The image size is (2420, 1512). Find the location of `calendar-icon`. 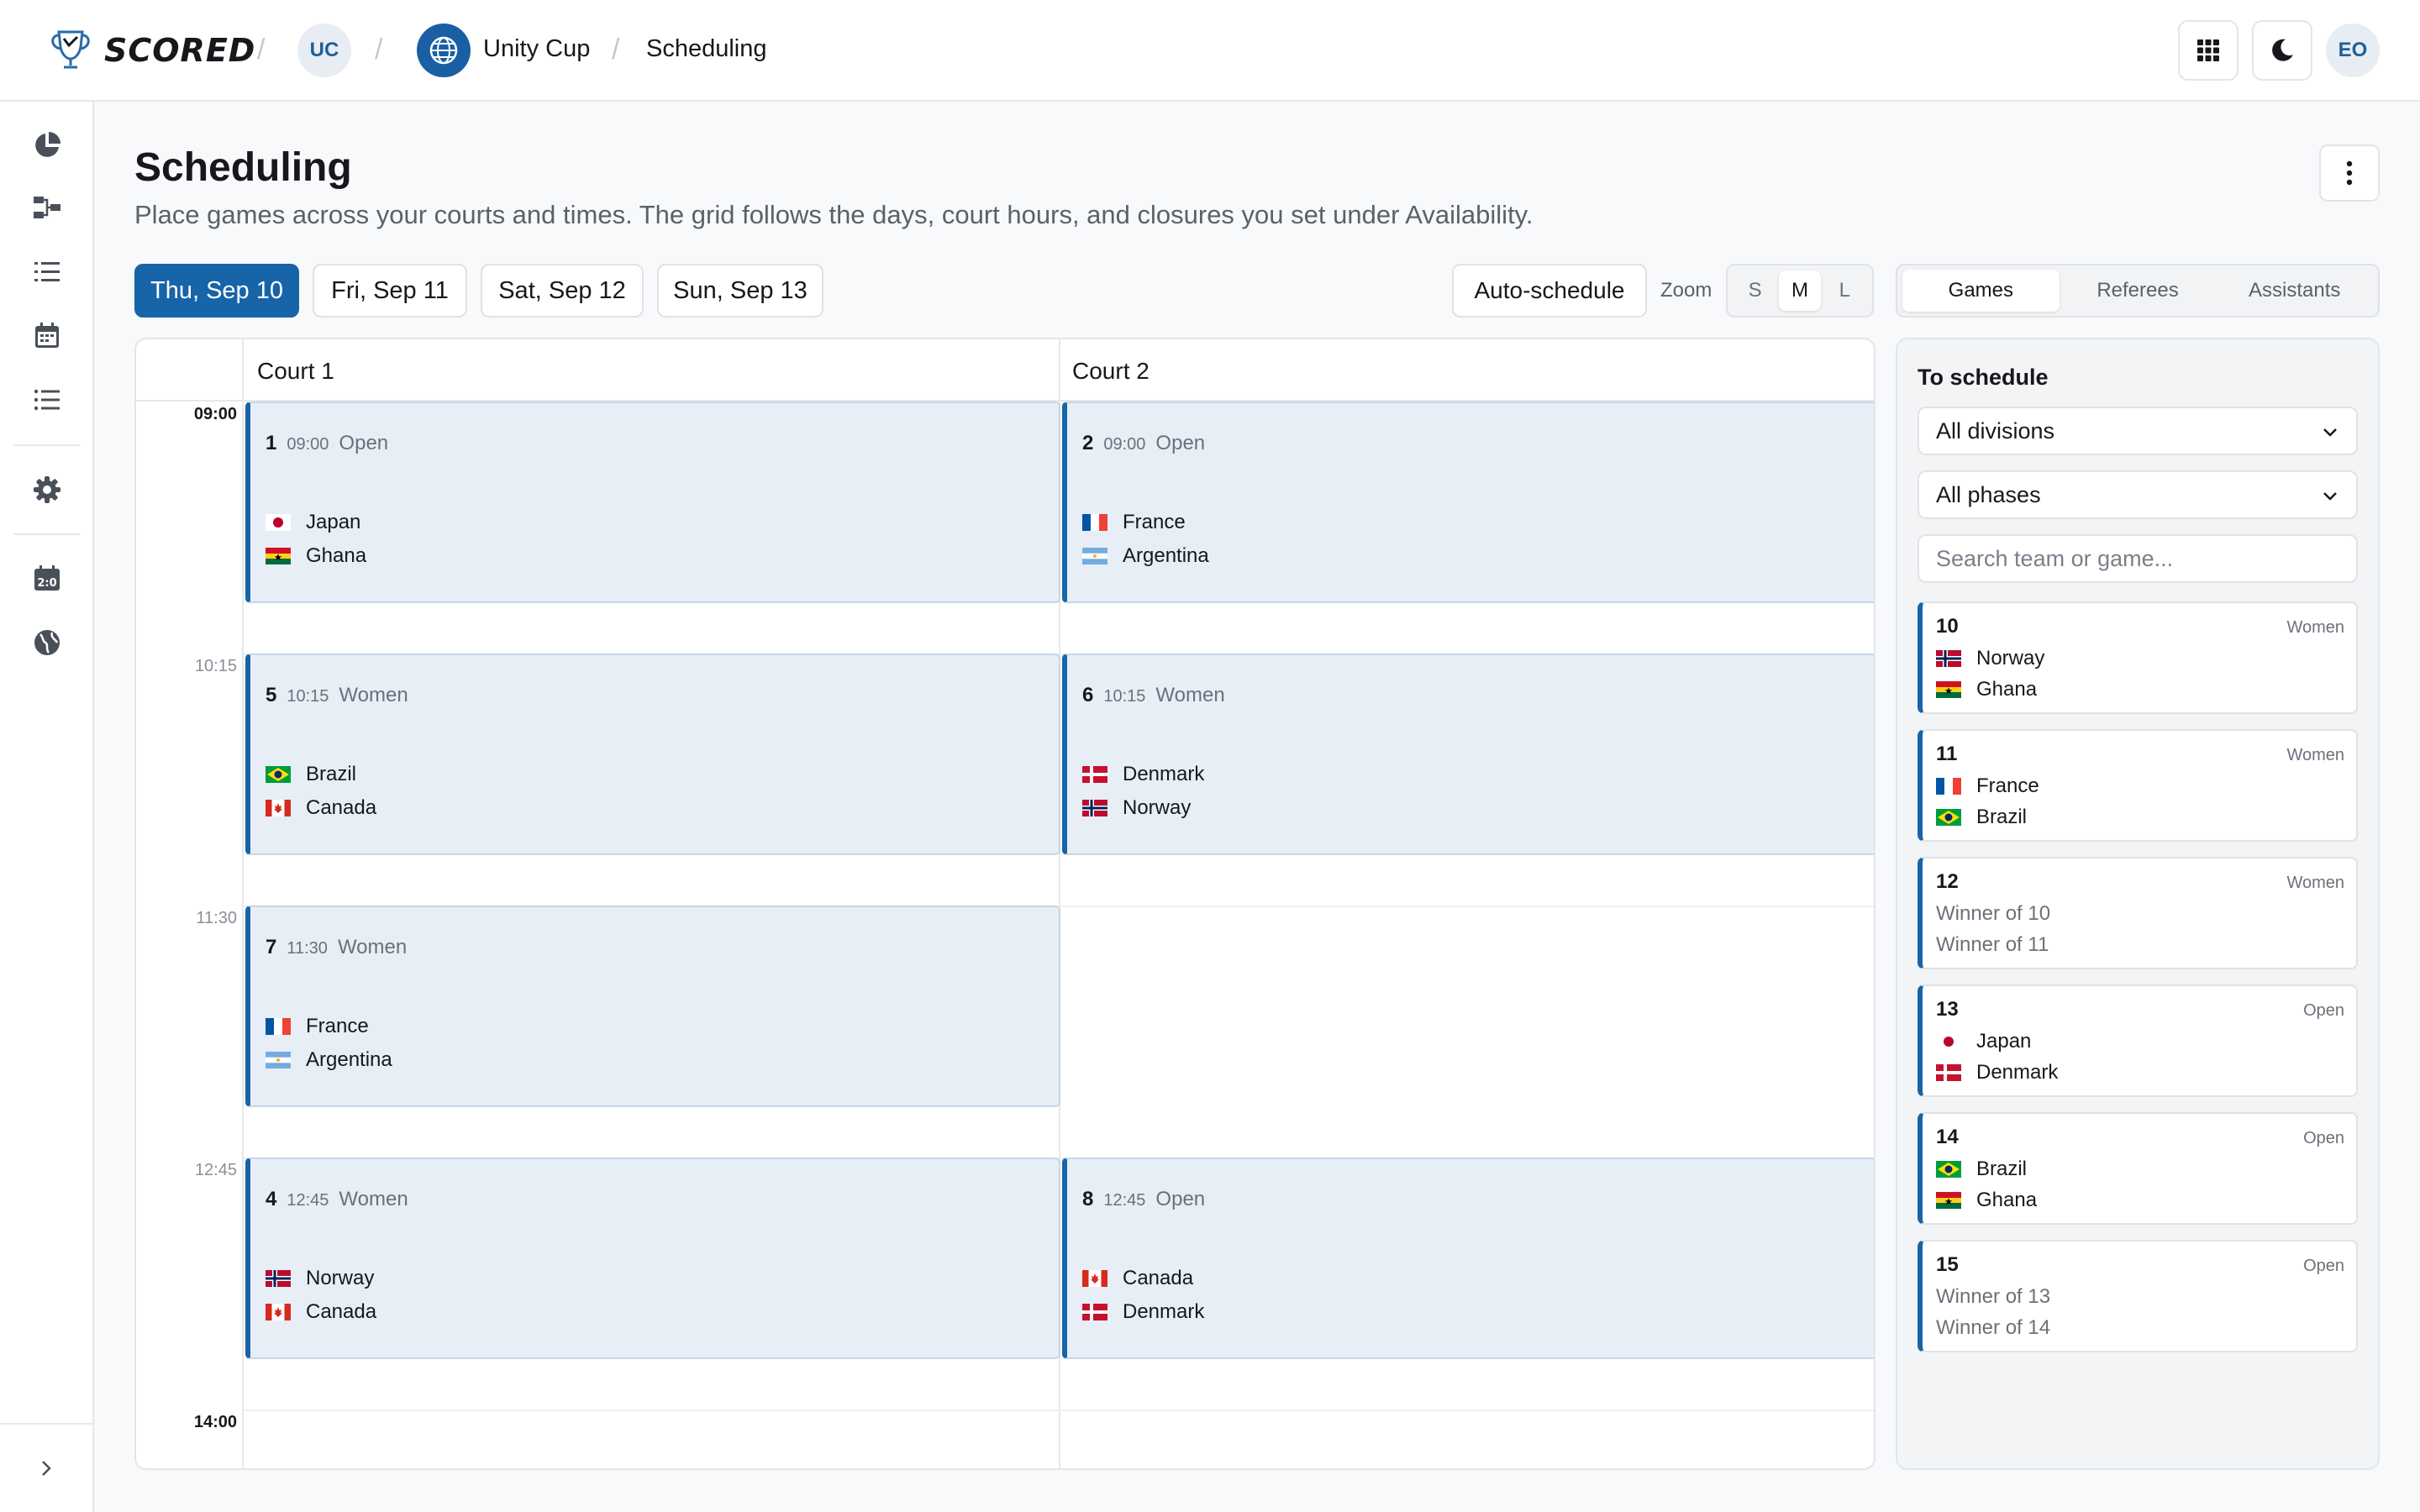

calendar-icon is located at coordinates (47, 335).